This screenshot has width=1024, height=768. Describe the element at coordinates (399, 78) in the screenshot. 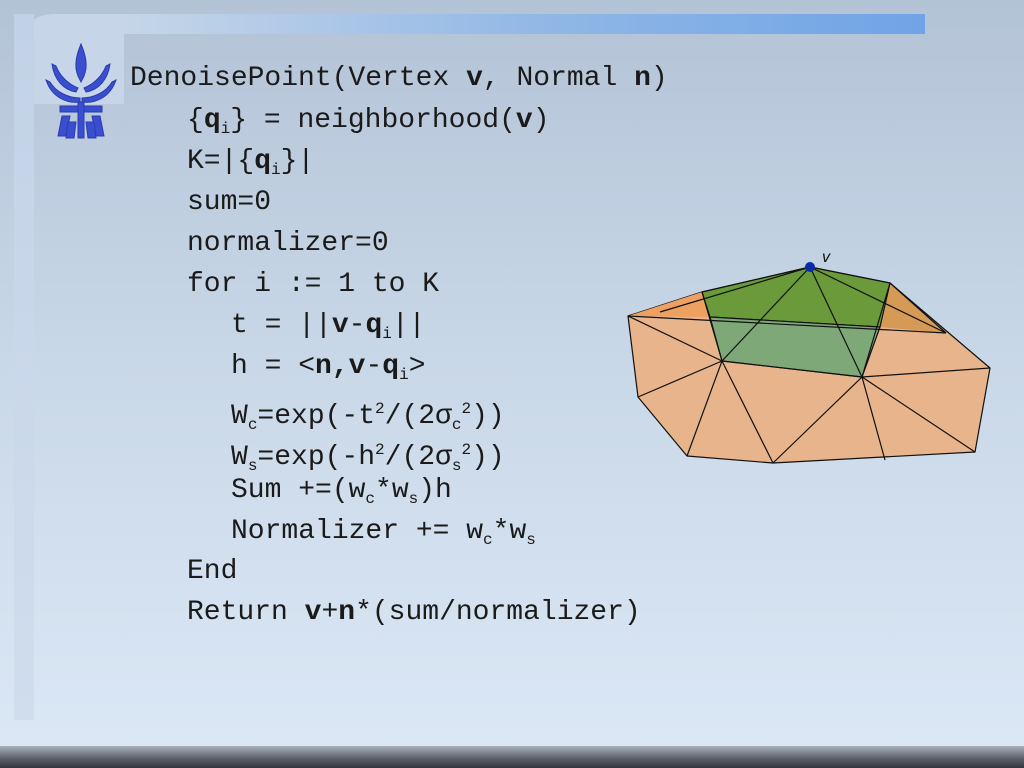

I see `code-signature: DenoisePoint(Vertex v, Normal n)` at that location.